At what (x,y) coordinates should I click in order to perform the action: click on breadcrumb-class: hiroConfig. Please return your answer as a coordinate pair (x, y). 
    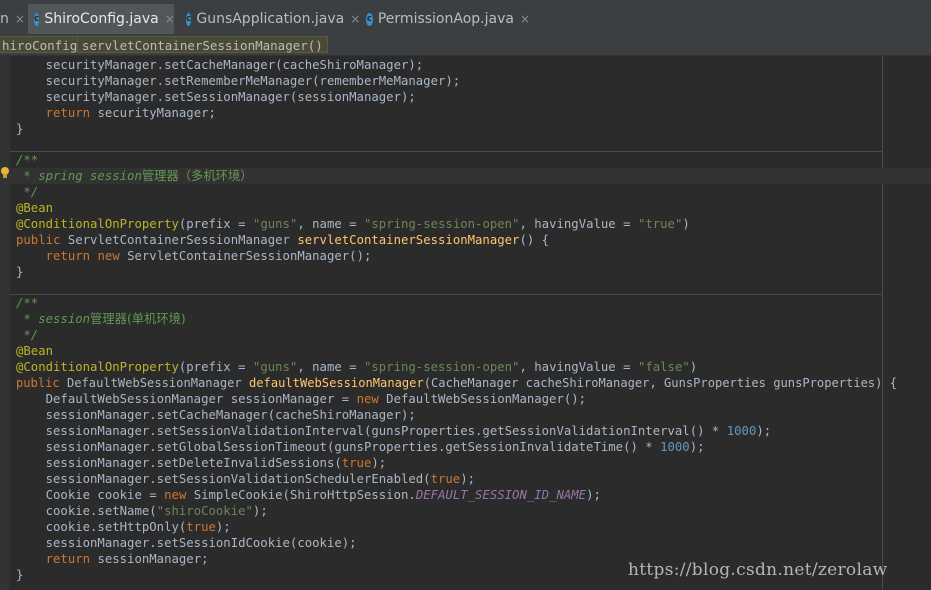
    Looking at the image, I should click on (41, 44).